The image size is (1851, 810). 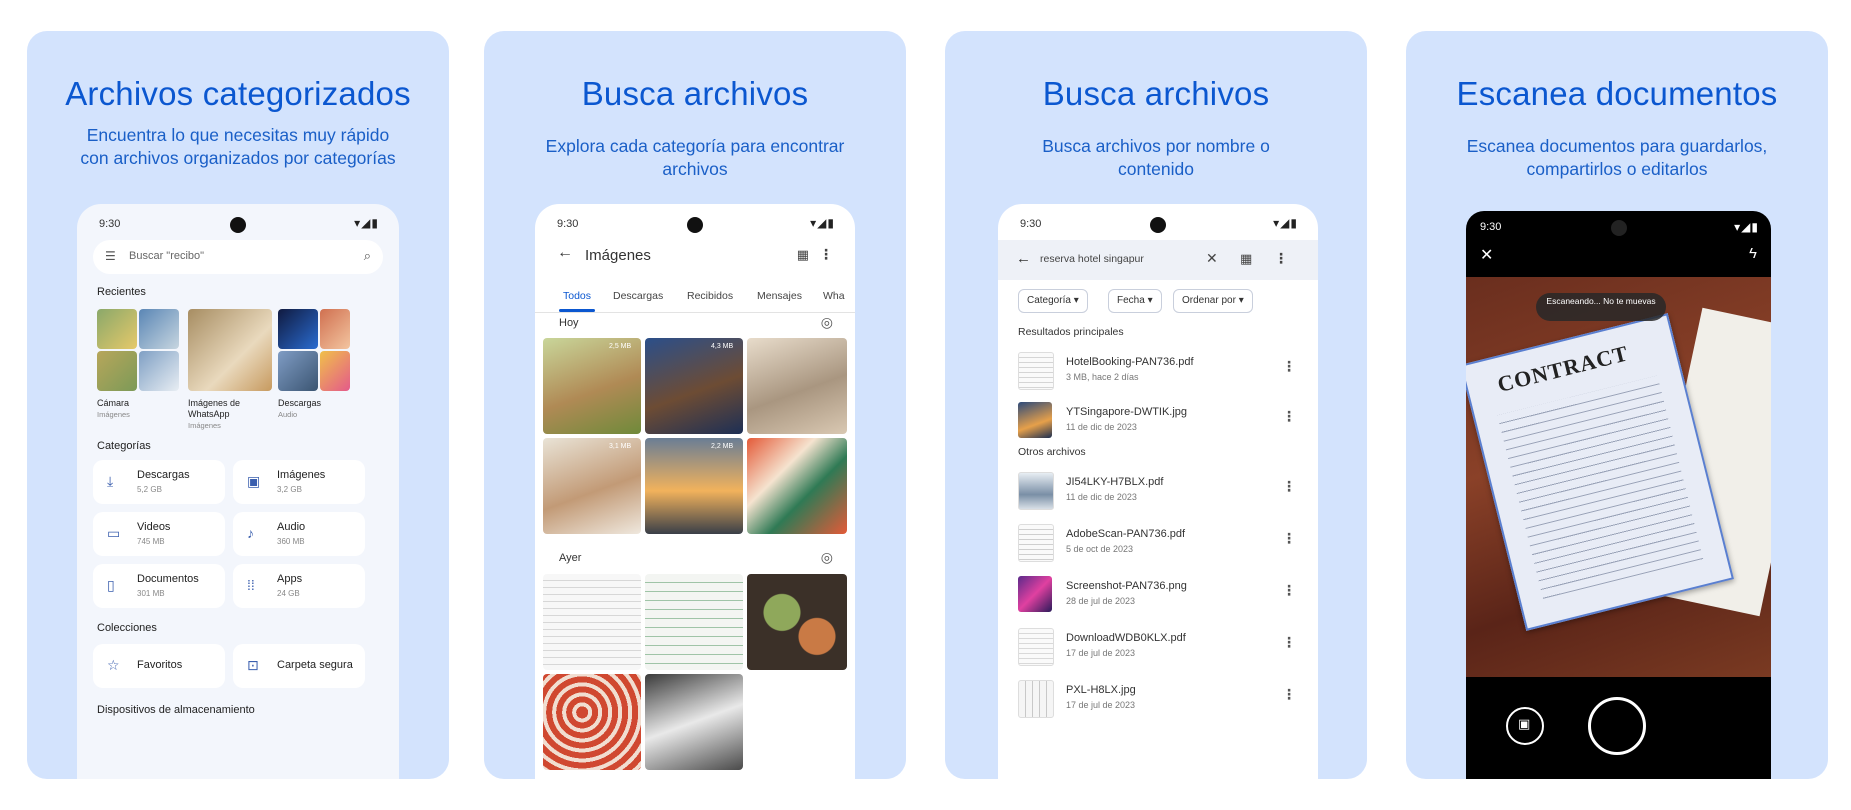 What do you see at coordinates (1101, 497) in the screenshot?
I see `file-meta: 11 de dic de 2023` at bounding box center [1101, 497].